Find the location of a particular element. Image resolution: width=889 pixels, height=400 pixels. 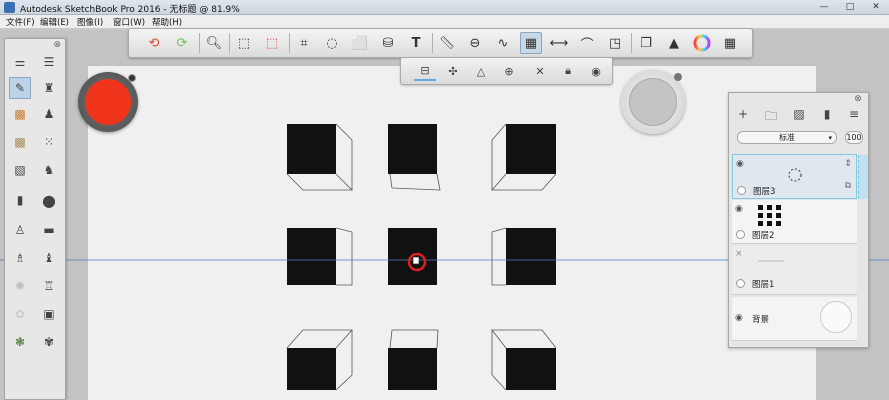

brushes-icon: ▲ is located at coordinates (674, 43).